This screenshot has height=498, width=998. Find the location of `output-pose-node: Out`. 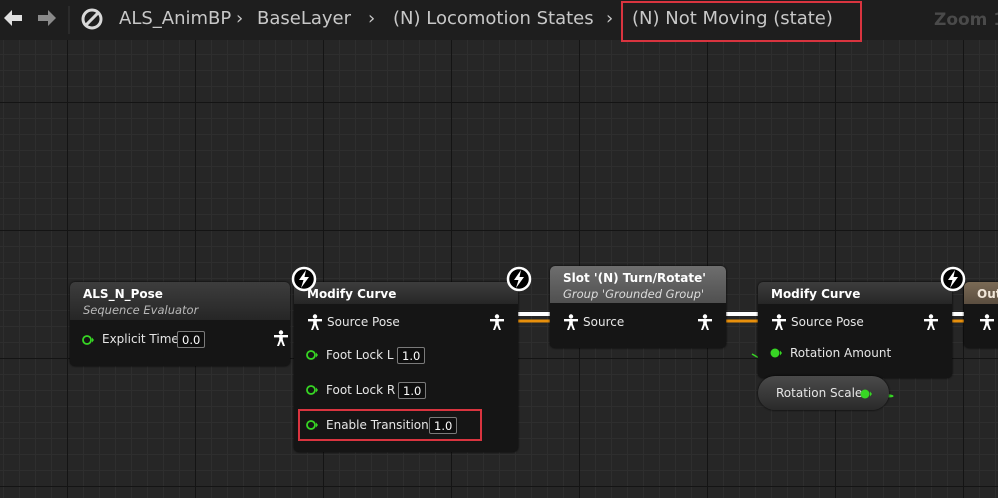

output-pose-node: Out is located at coordinates (981, 315).